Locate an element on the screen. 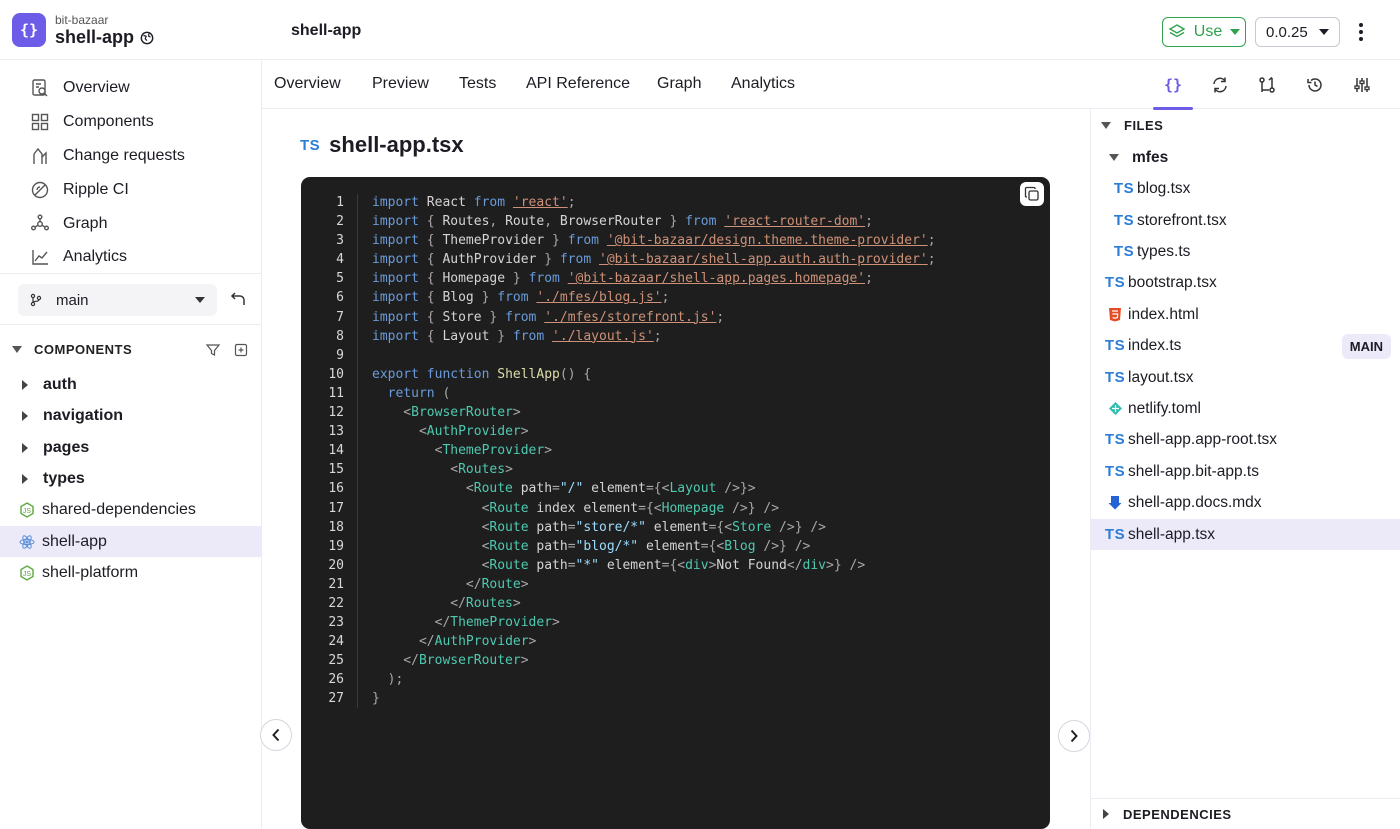 The height and width of the screenshot is (829, 1400). branch-select: main is located at coordinates (117, 300).